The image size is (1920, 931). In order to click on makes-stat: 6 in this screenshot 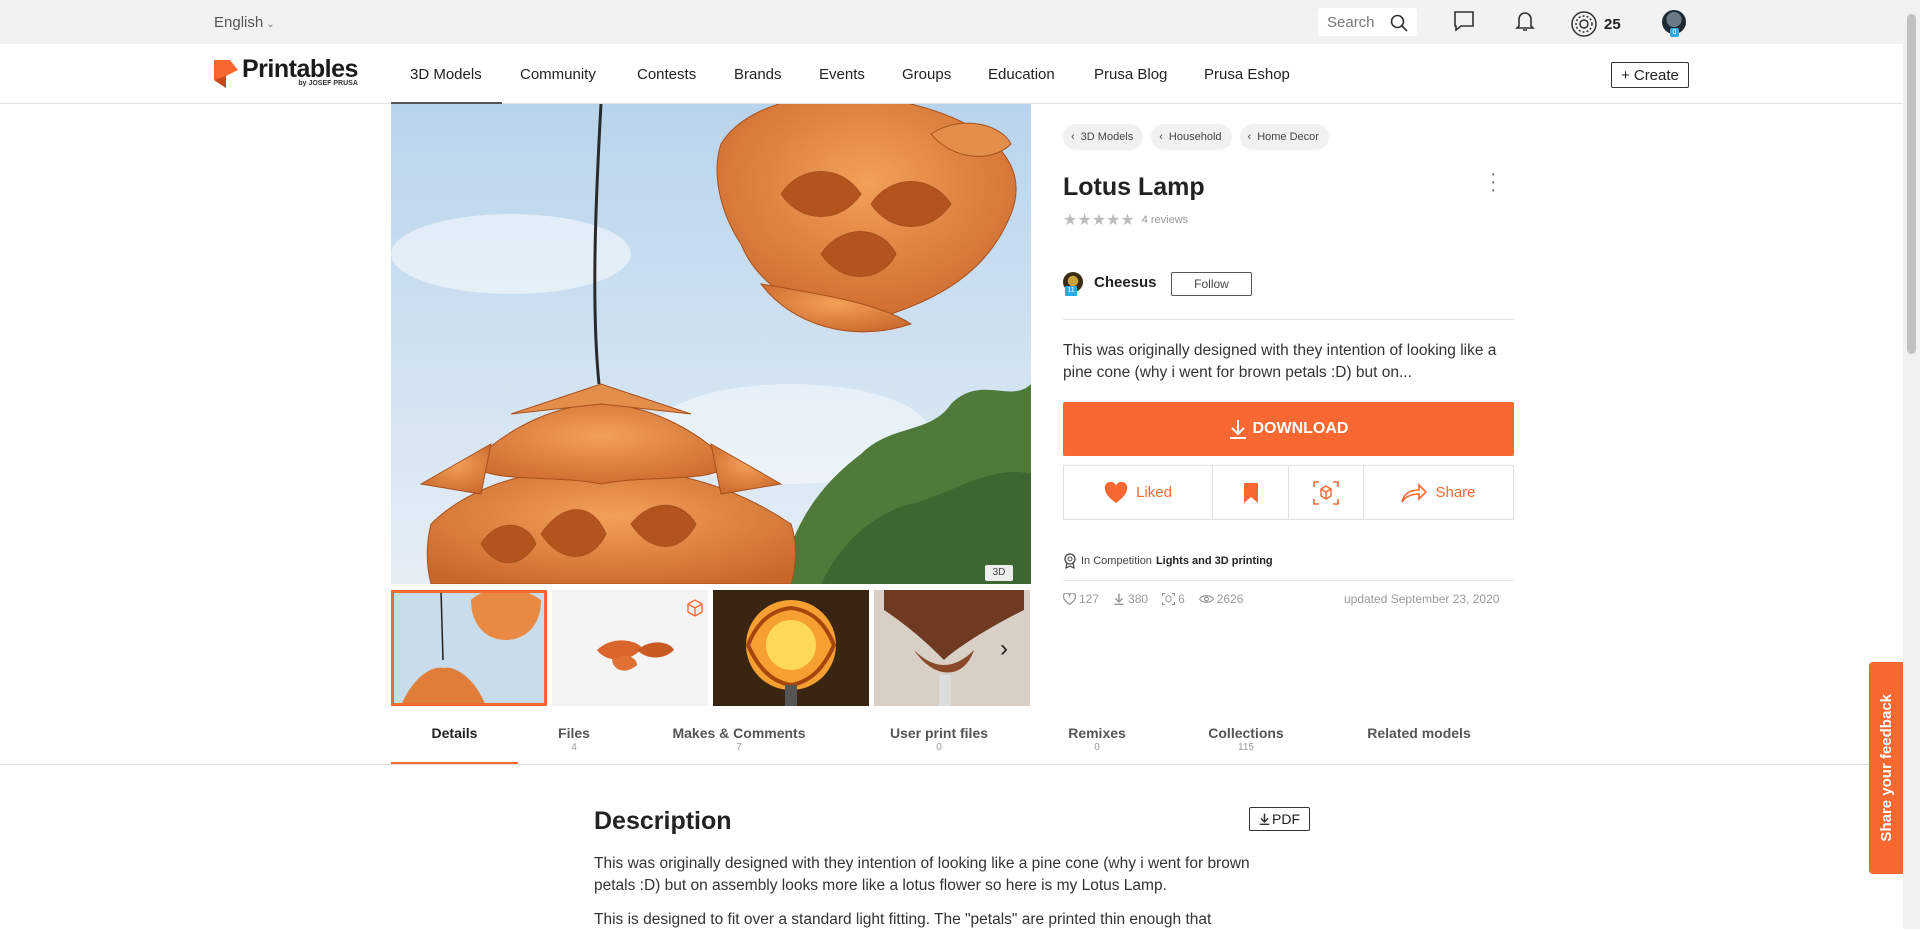, I will do `click(1173, 599)`.